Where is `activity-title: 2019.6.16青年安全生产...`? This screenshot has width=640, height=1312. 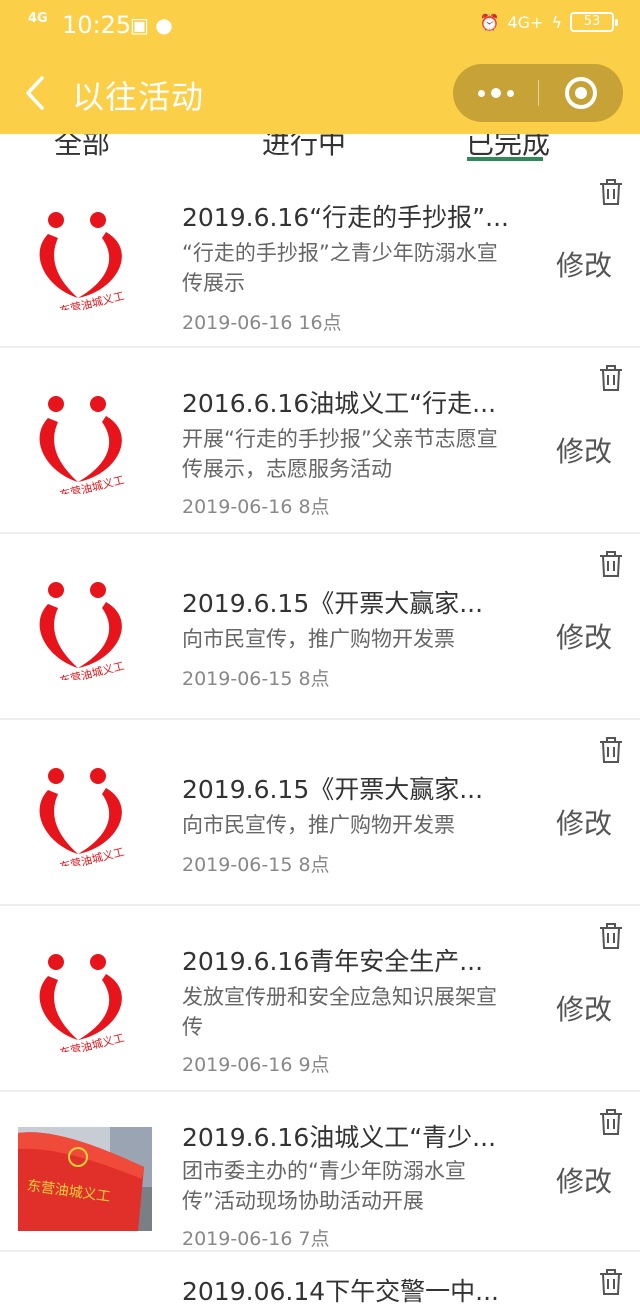
activity-title: 2019.6.16青年安全生产... is located at coordinates (333, 961).